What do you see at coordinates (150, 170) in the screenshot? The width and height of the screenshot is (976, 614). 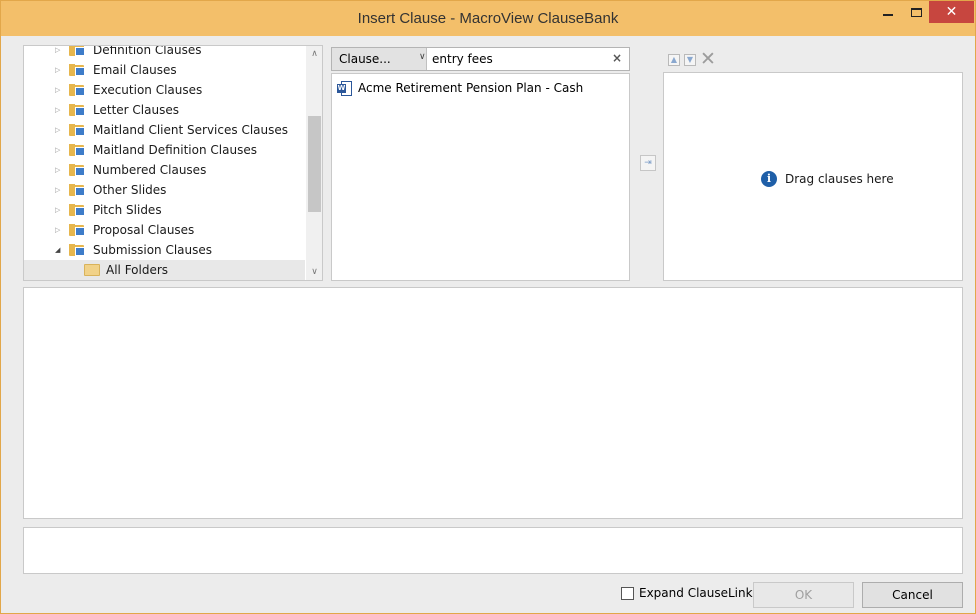 I see `tree-item-label: Numbered Clauses` at bounding box center [150, 170].